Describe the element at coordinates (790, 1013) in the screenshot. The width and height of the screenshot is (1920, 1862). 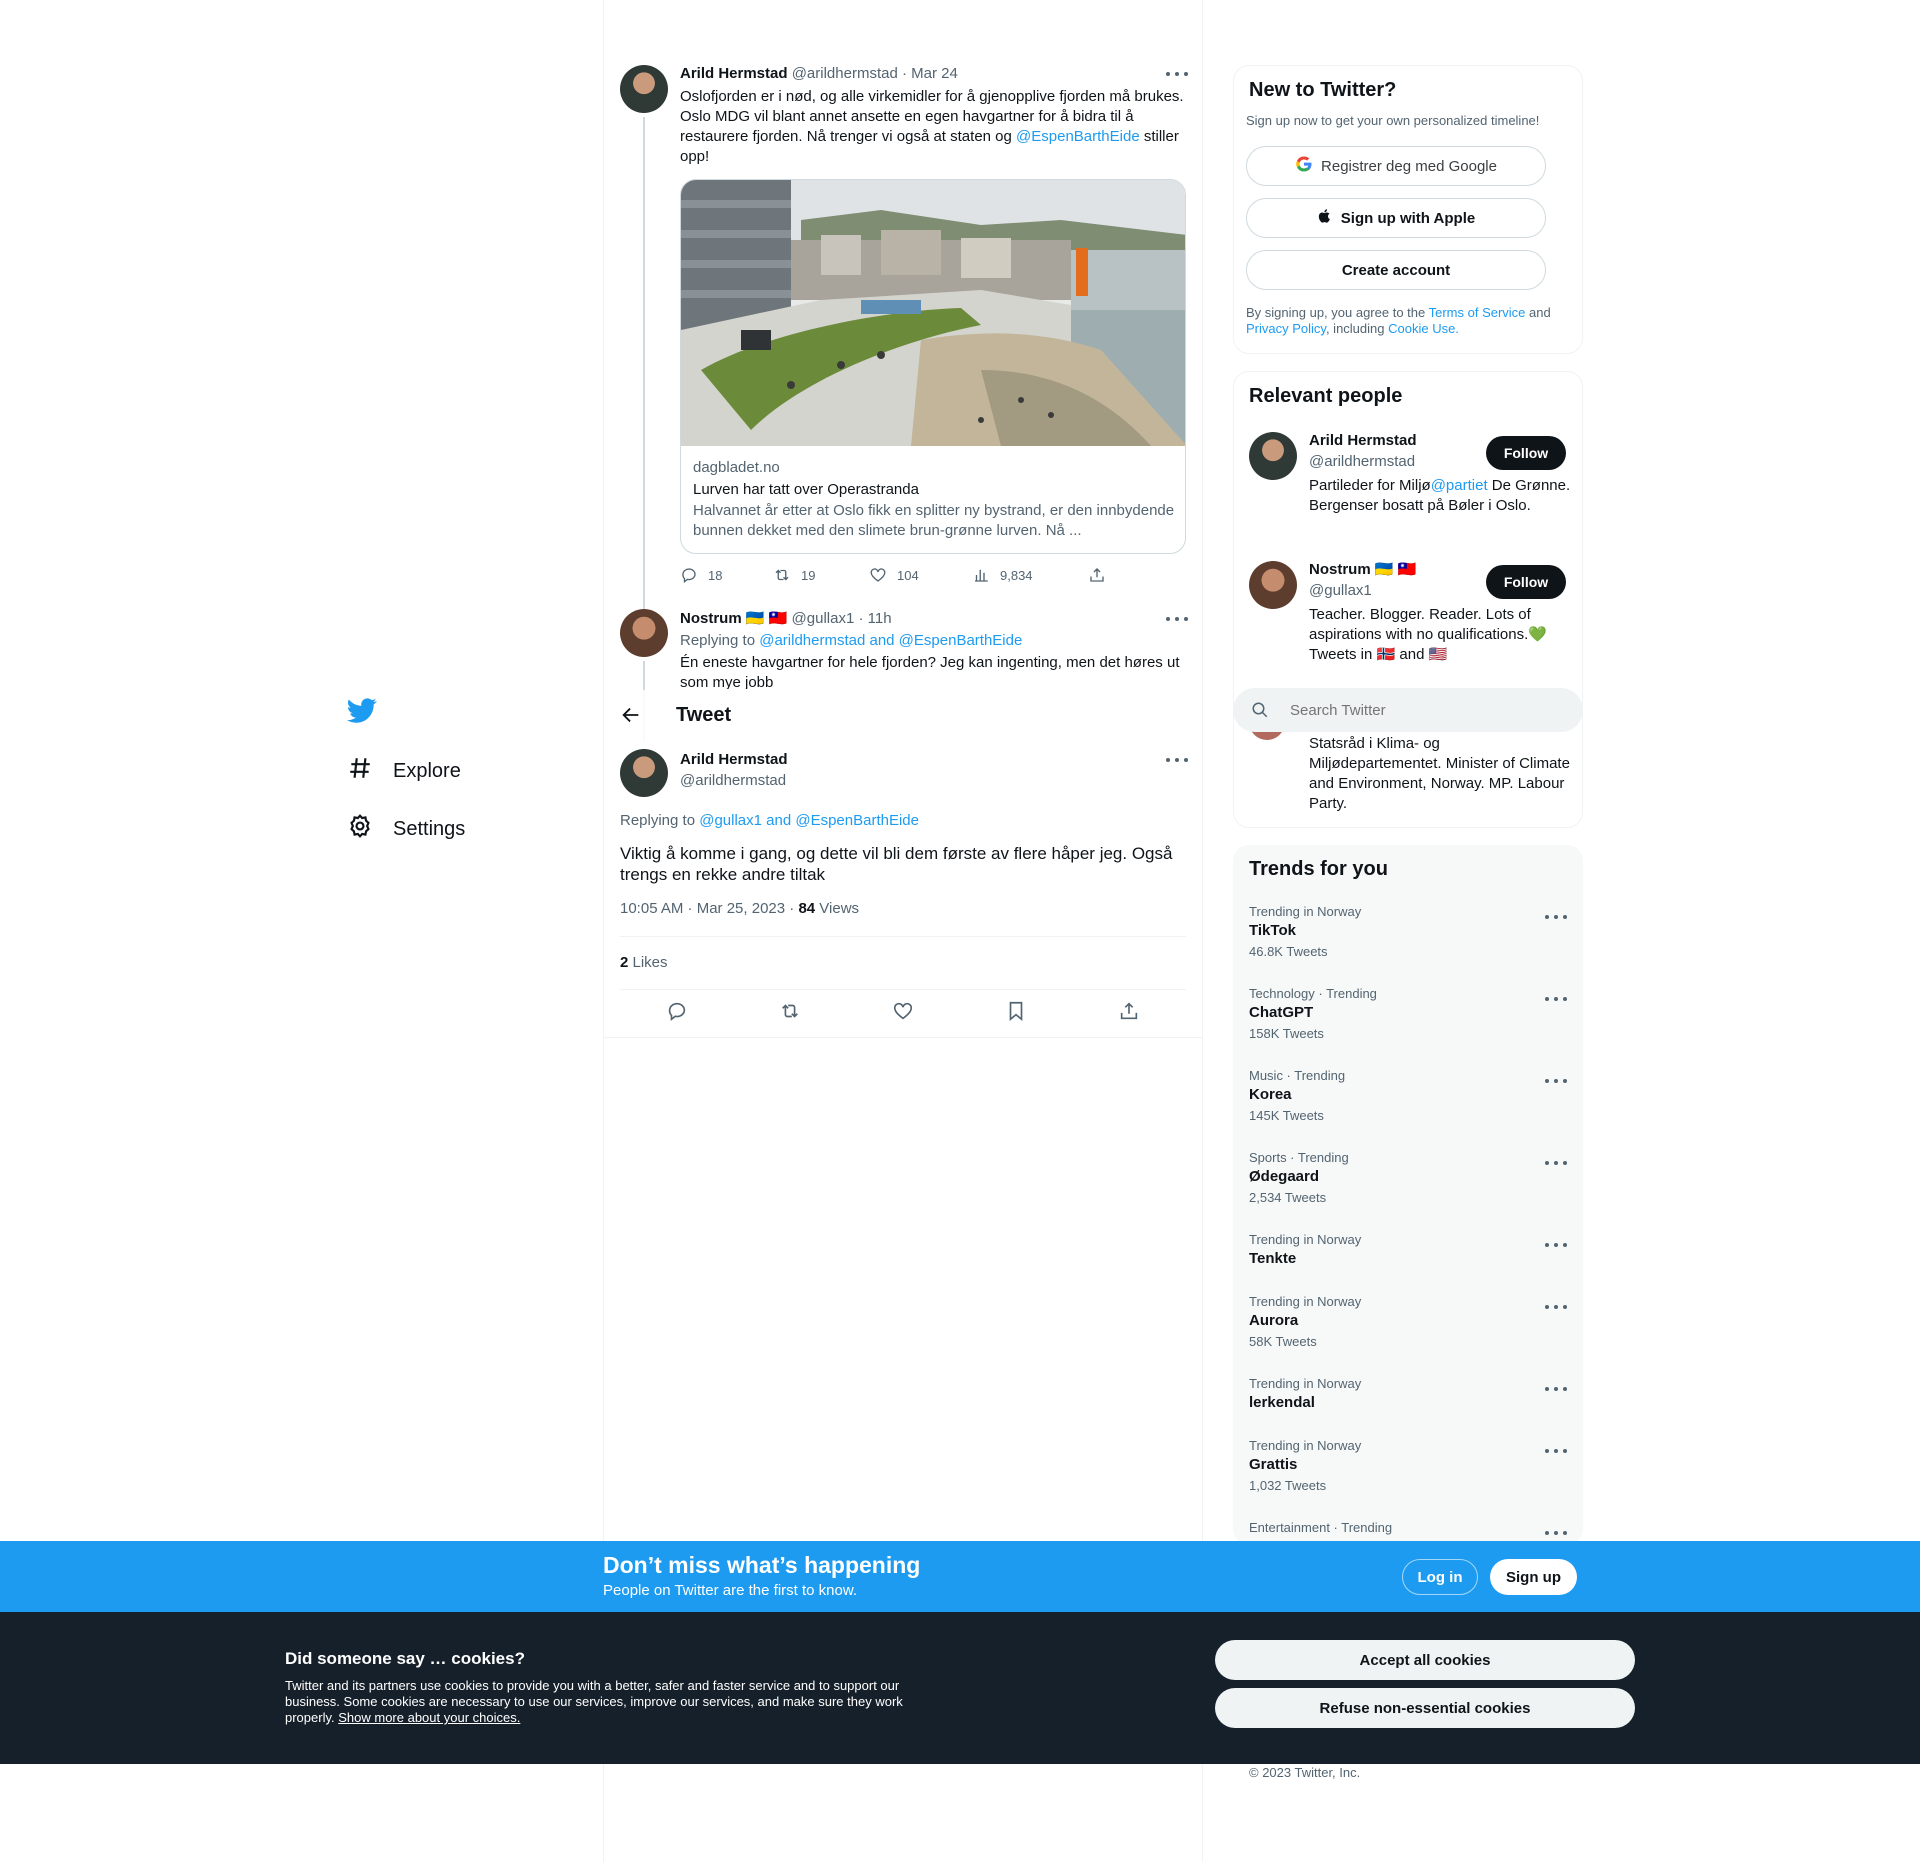
I see `retweet-icon` at that location.